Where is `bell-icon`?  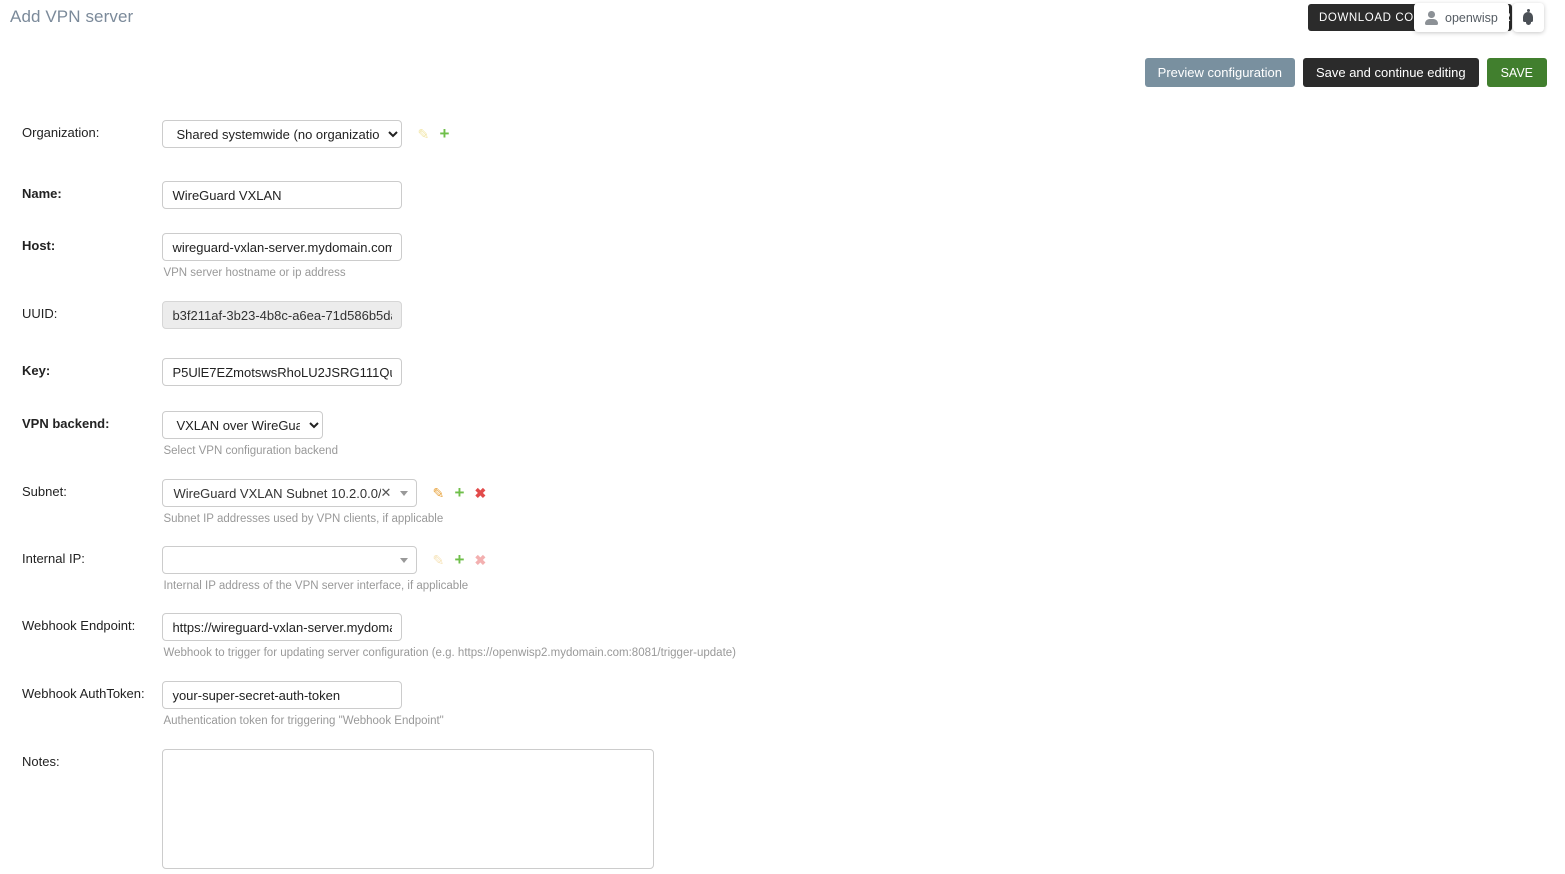
bell-icon is located at coordinates (1528, 17).